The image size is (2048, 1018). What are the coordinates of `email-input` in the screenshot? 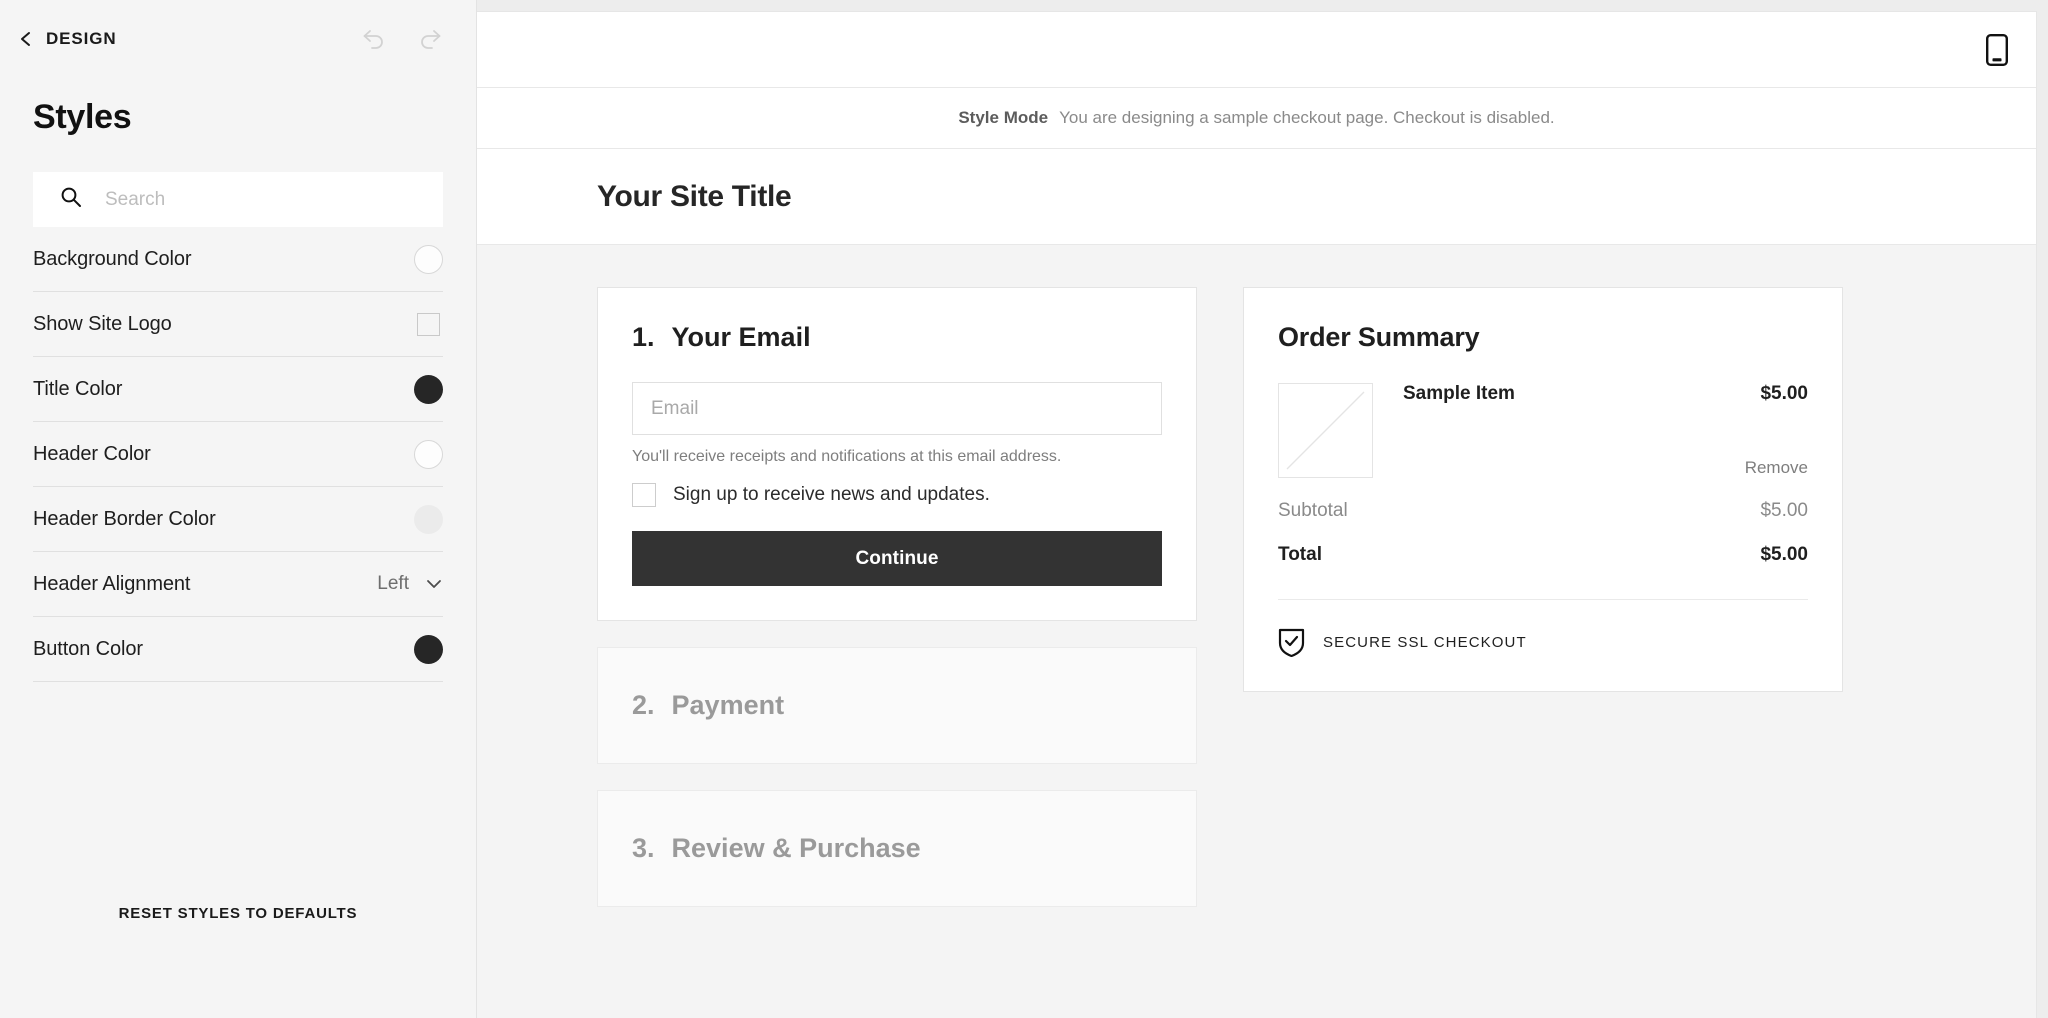 It's located at (897, 408).